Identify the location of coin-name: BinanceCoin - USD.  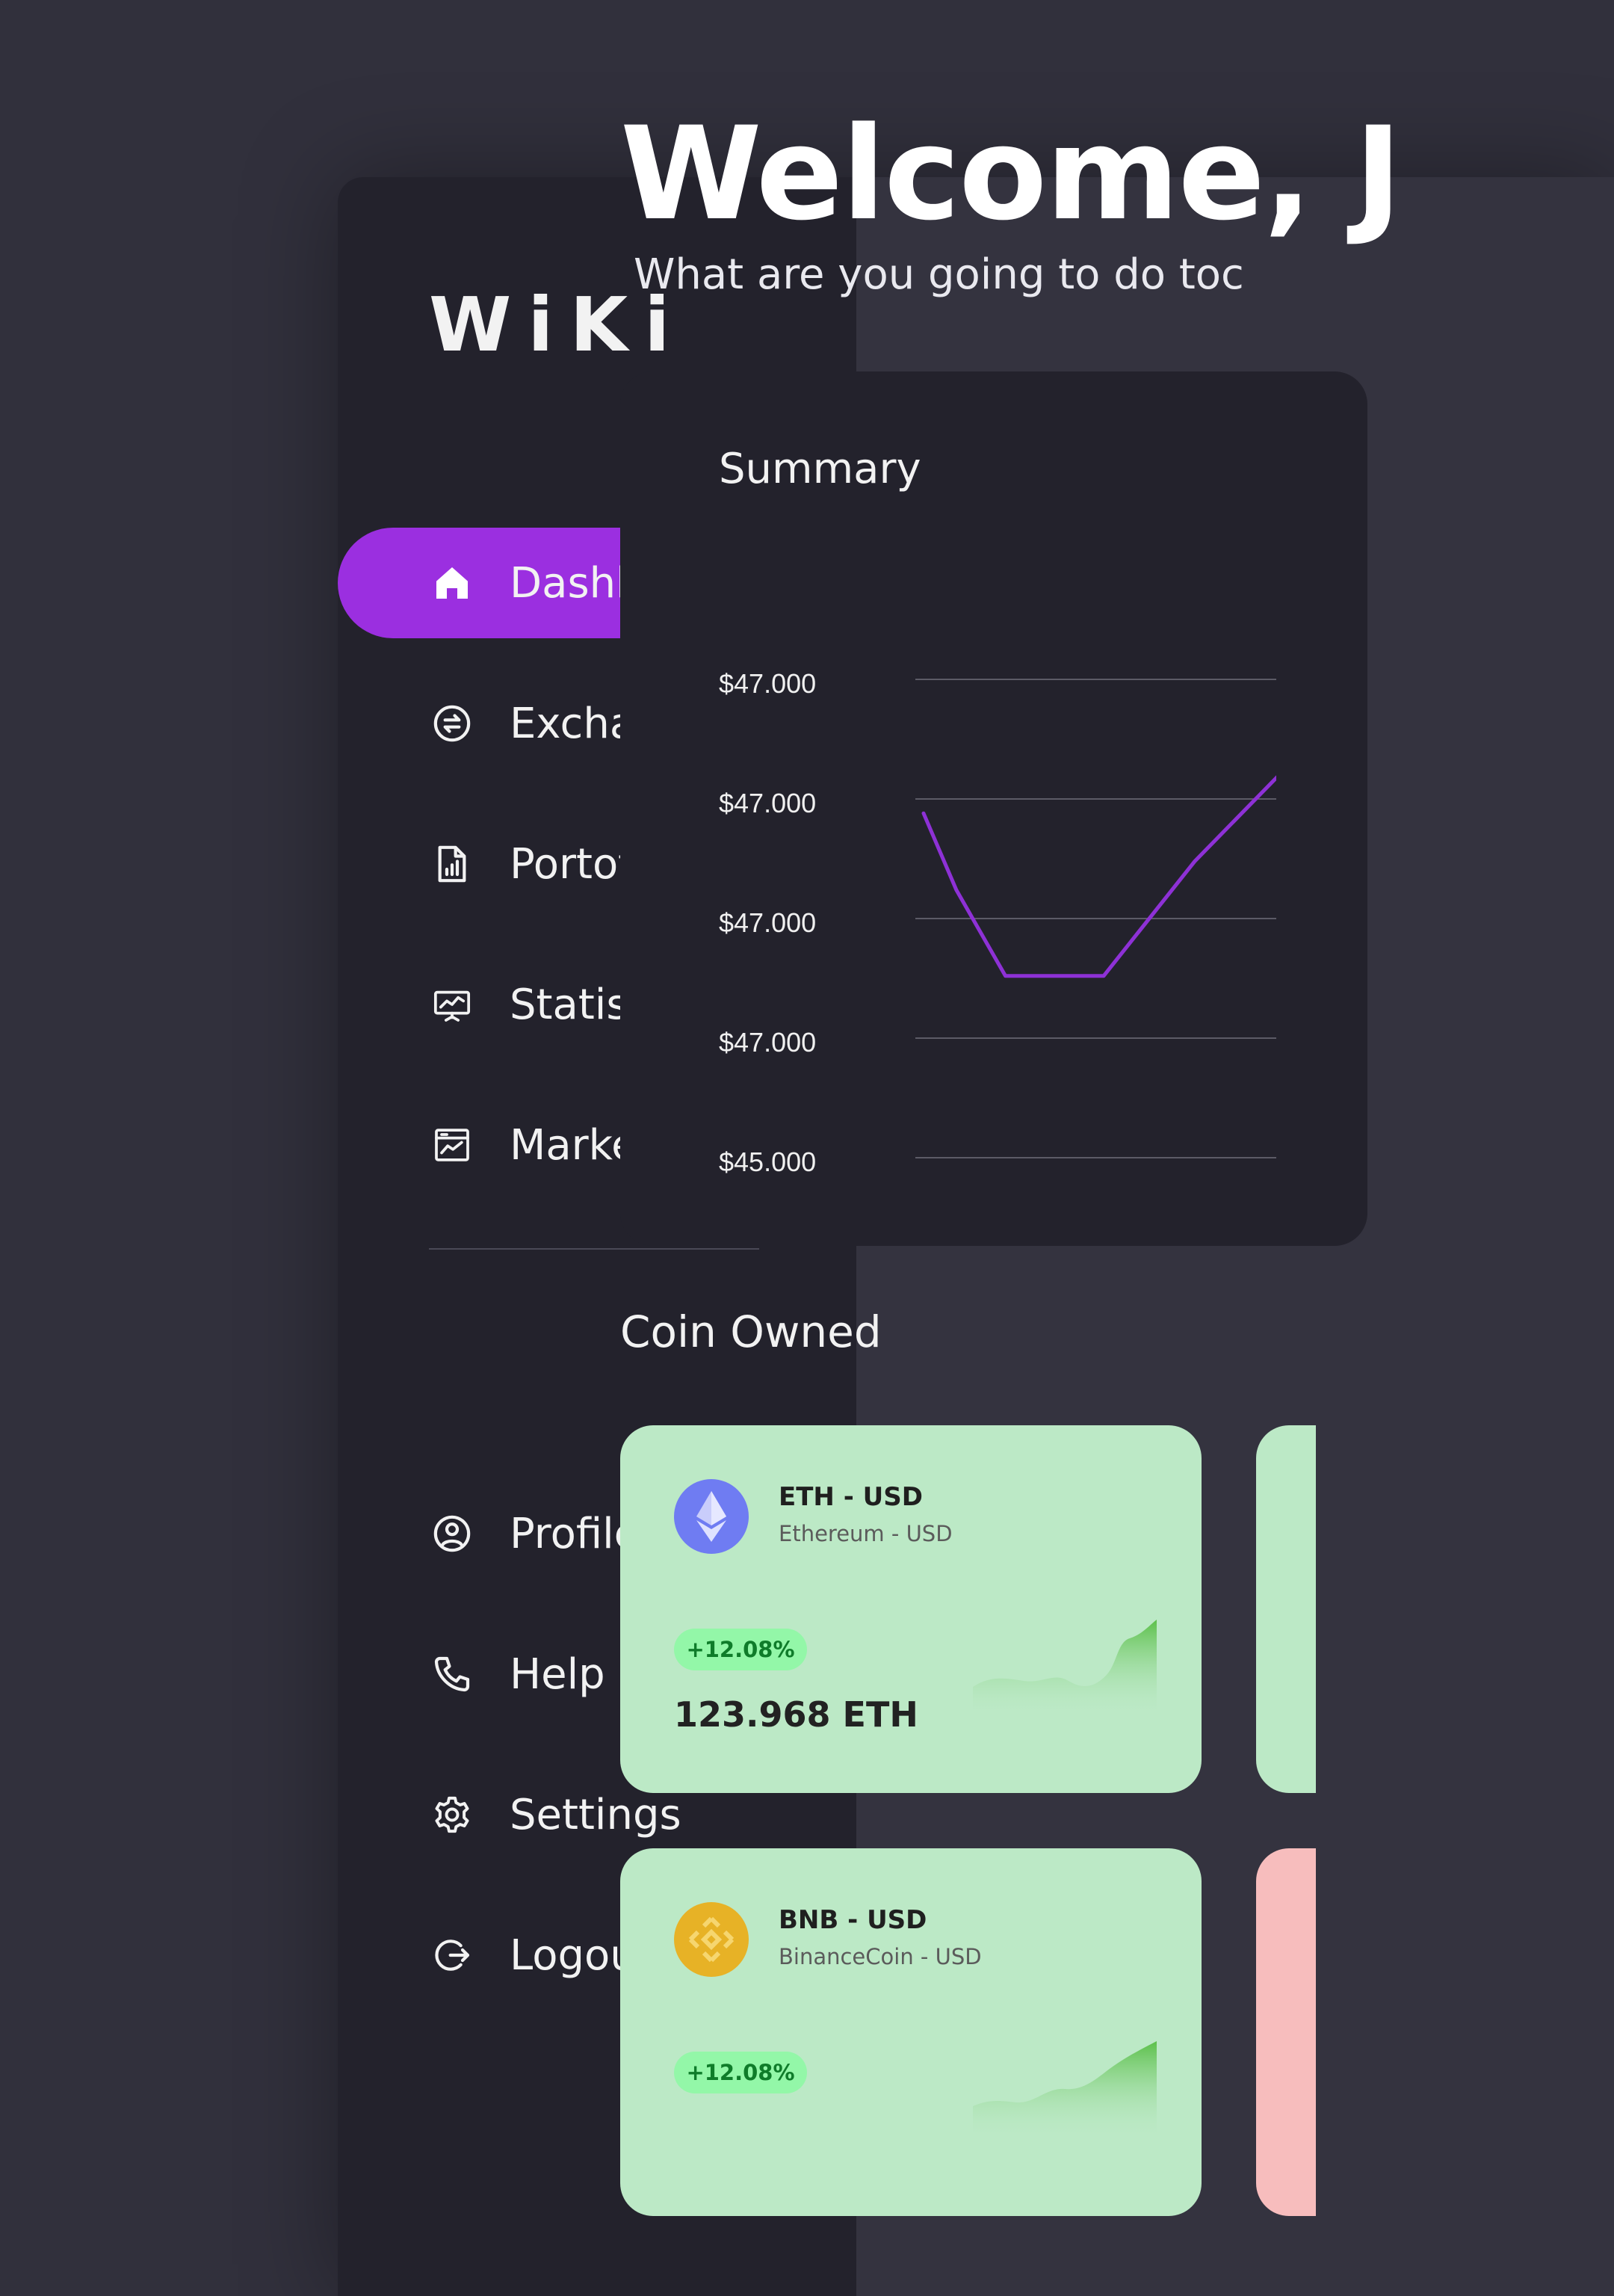
(881, 1957).